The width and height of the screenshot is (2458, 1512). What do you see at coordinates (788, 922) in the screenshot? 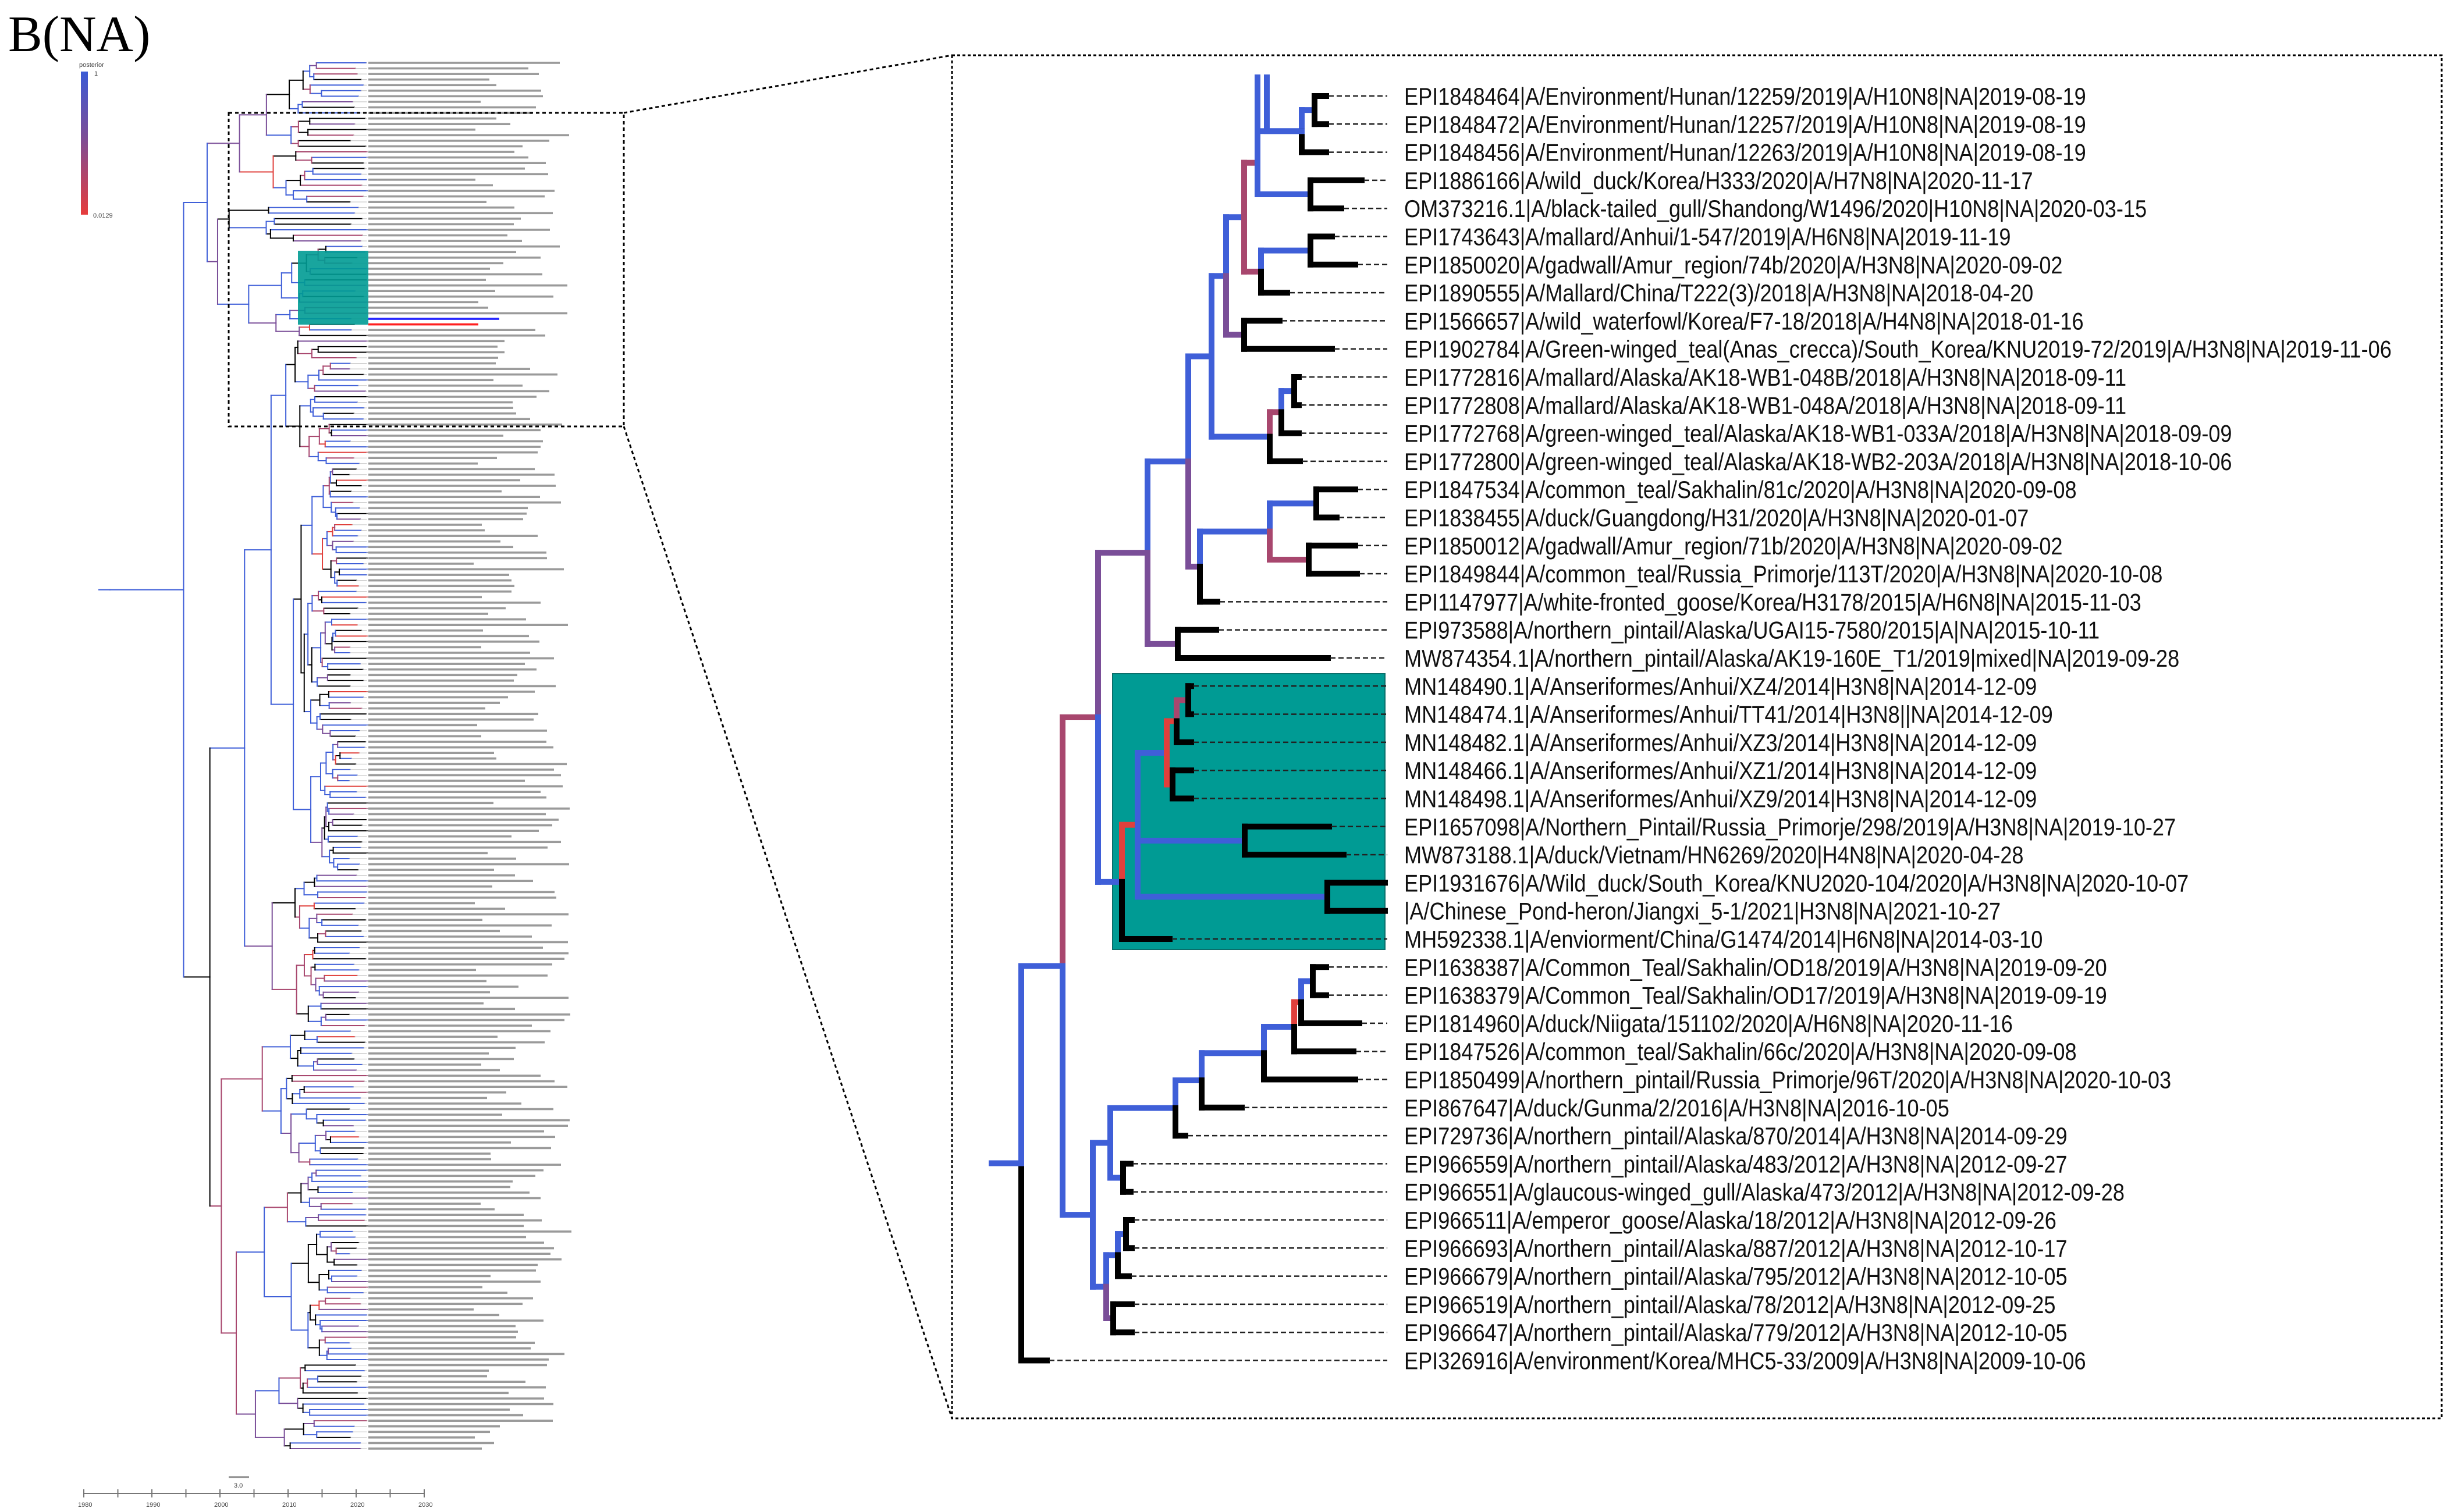
I see `zoom-connector-bottom` at bounding box center [788, 922].